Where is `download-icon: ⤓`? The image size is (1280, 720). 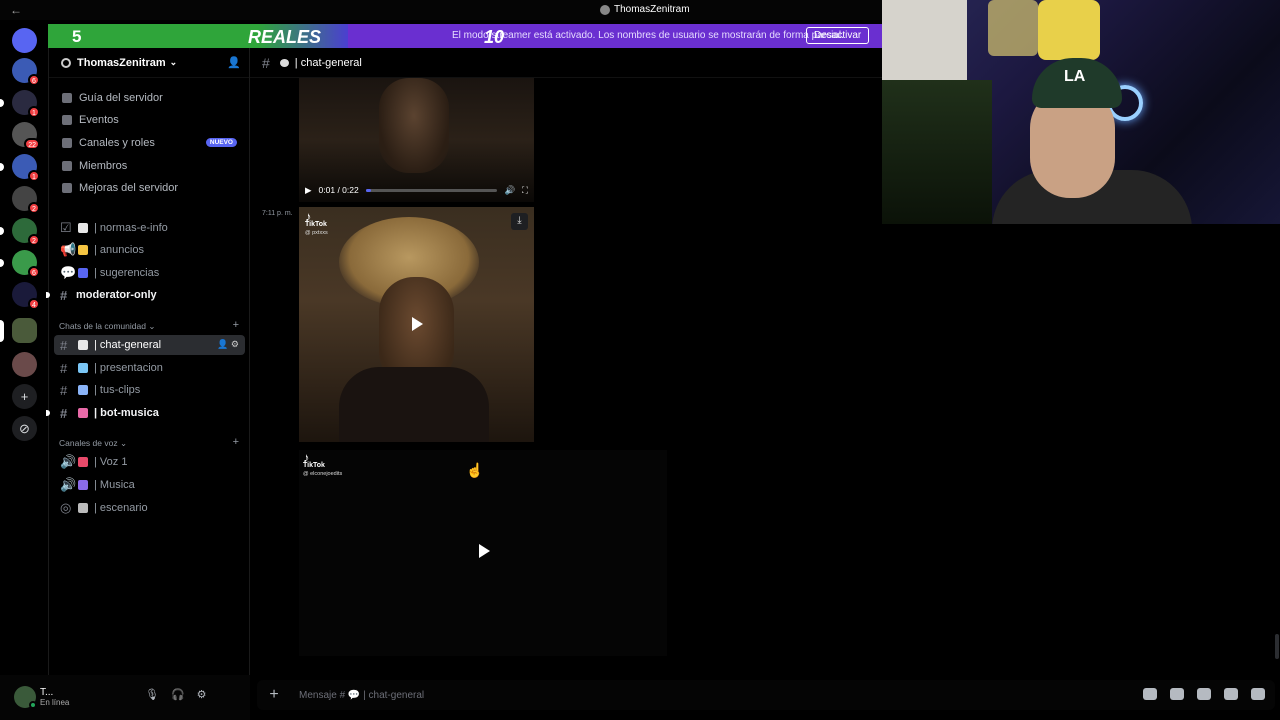
download-icon: ⤓ is located at coordinates (519, 221).